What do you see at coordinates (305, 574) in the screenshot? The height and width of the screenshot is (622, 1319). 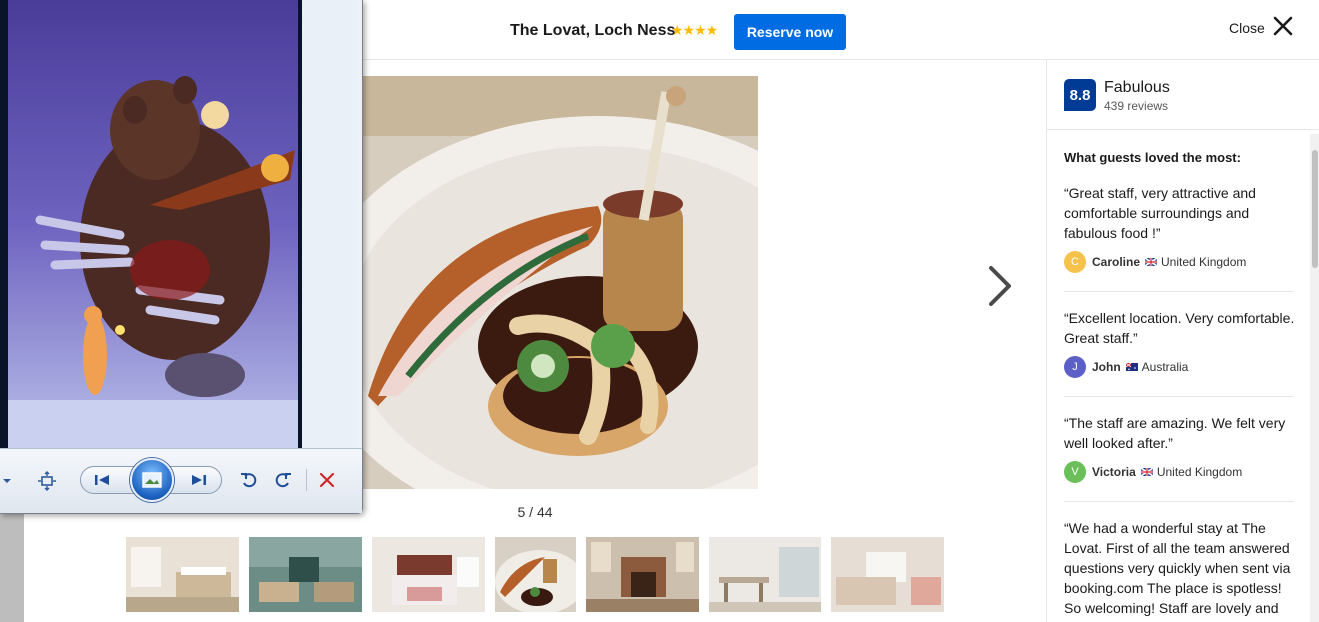 I see `thumbnail-lounge` at bounding box center [305, 574].